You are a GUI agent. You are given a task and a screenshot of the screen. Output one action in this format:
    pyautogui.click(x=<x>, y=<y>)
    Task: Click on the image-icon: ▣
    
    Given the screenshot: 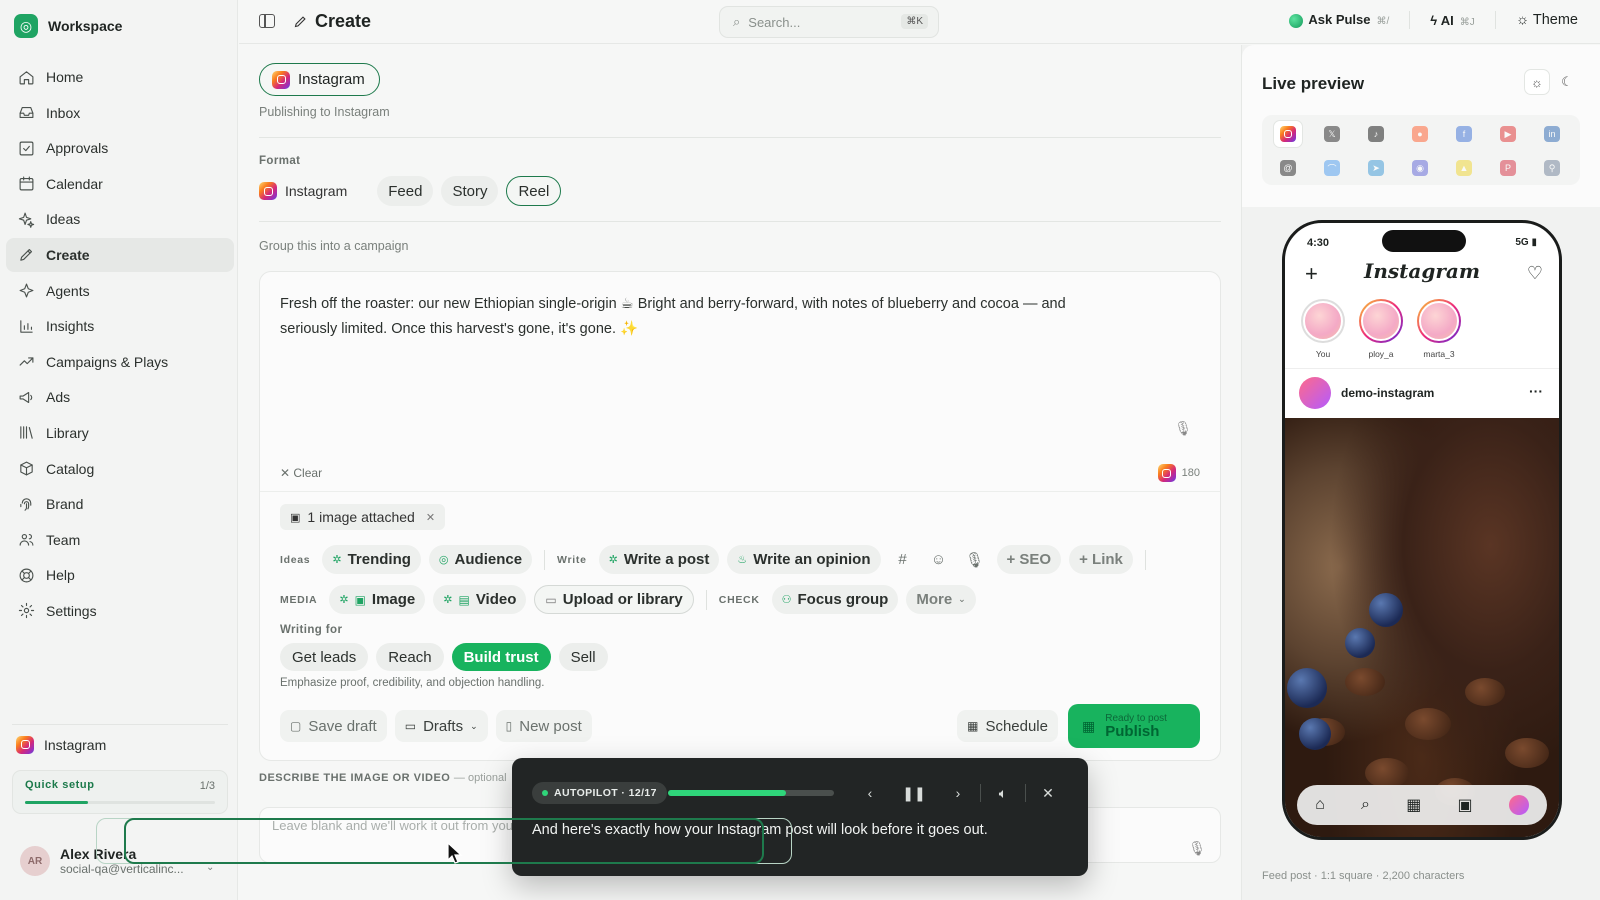 What is the action you would take?
    pyautogui.click(x=360, y=599)
    